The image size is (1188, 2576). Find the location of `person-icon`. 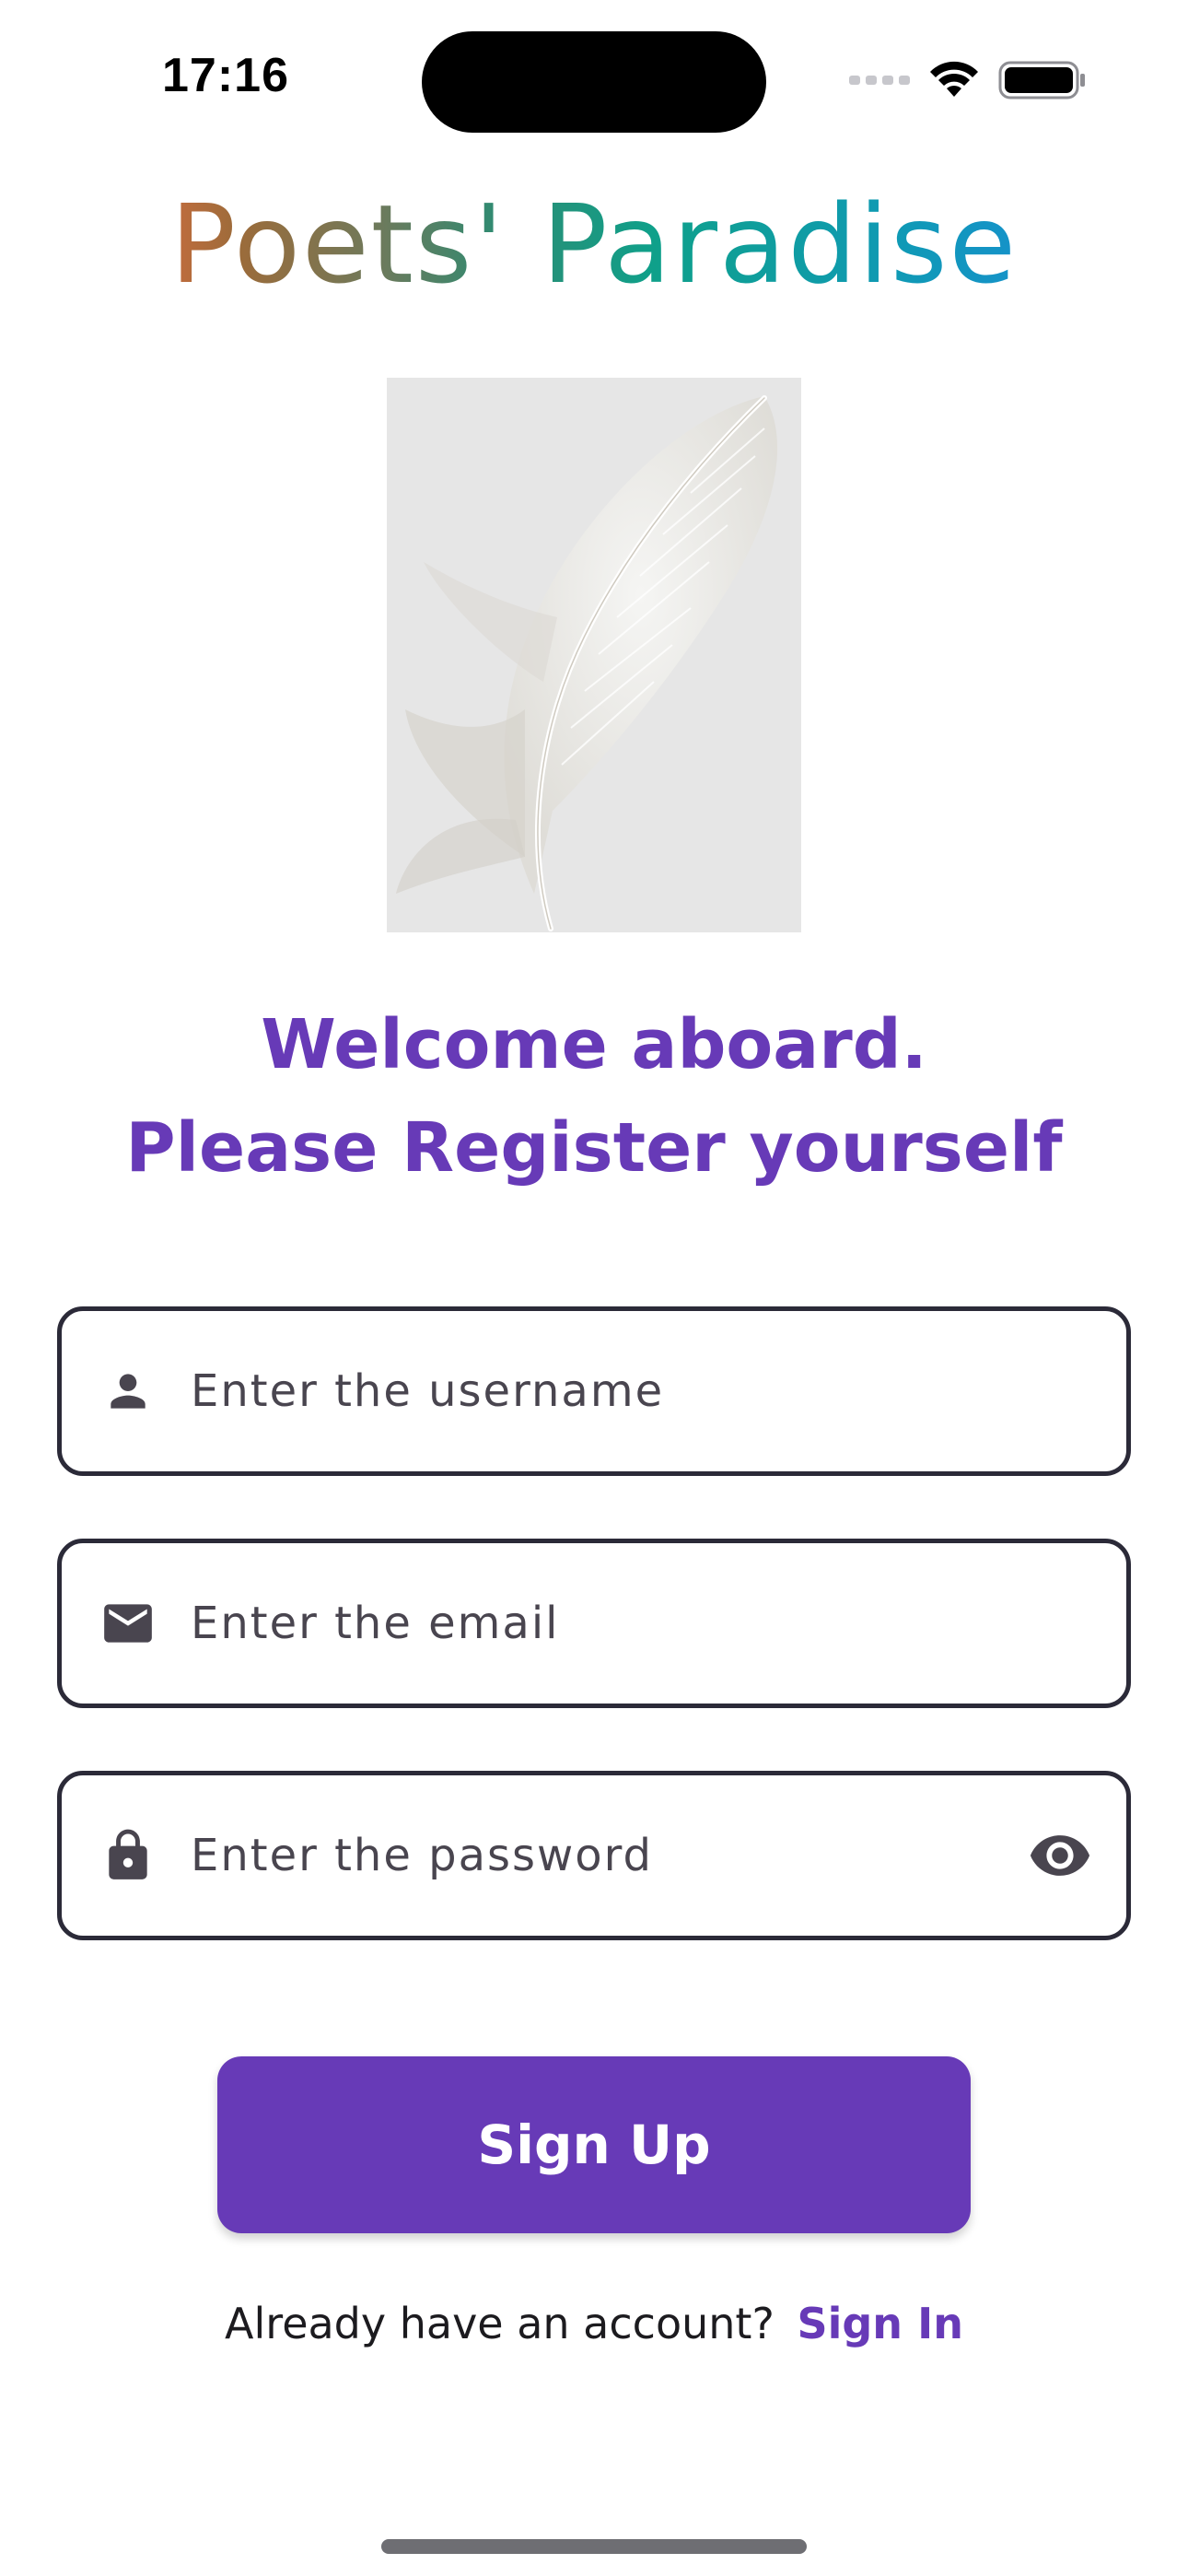

person-icon is located at coordinates (128, 1392).